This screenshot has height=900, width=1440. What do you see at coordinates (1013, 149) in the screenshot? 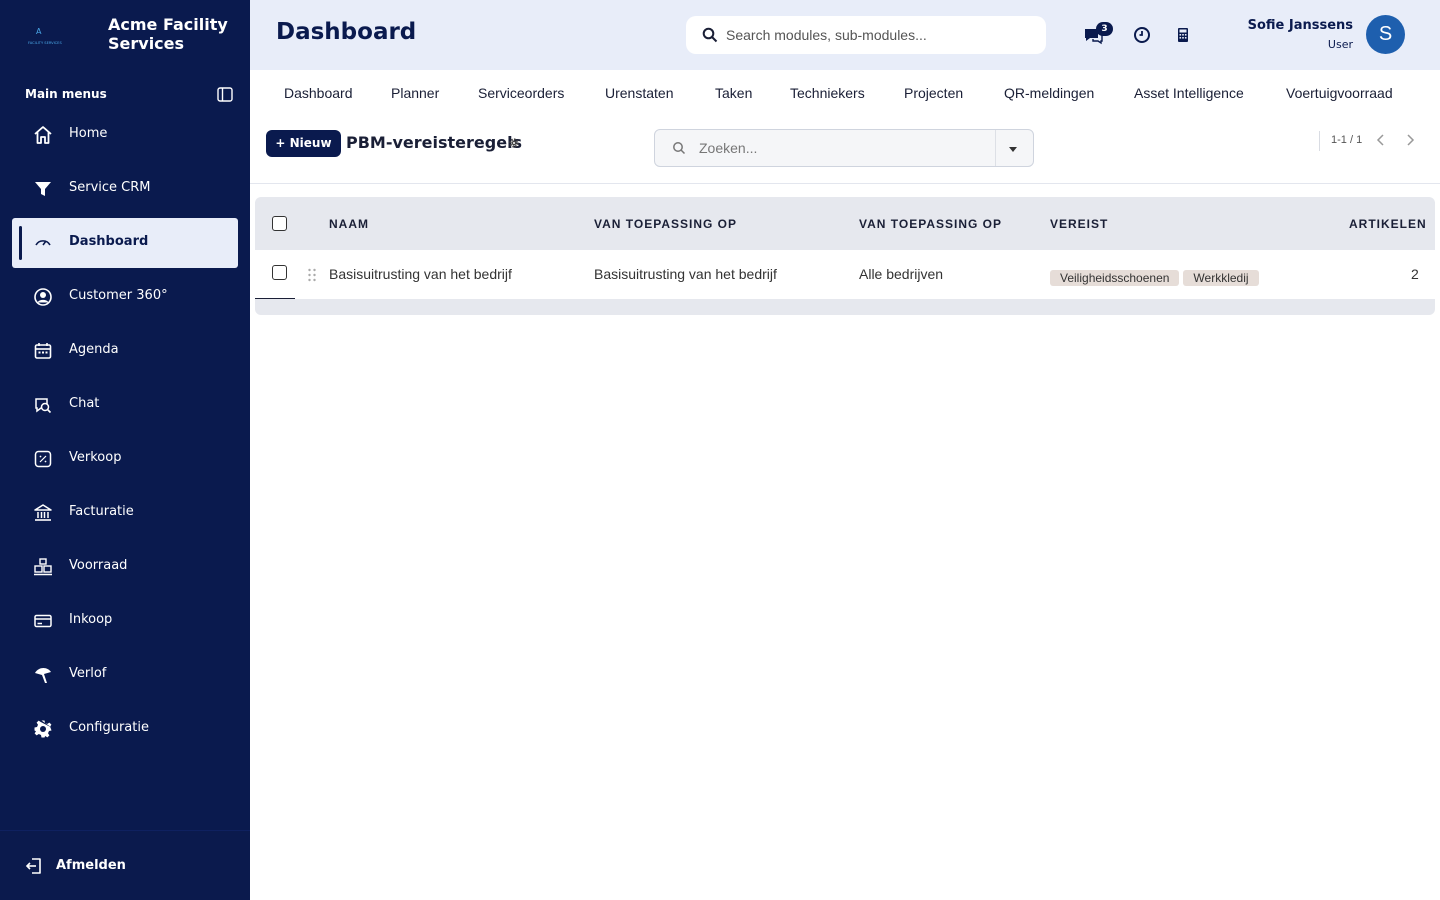
I see `caret-down-icon` at bounding box center [1013, 149].